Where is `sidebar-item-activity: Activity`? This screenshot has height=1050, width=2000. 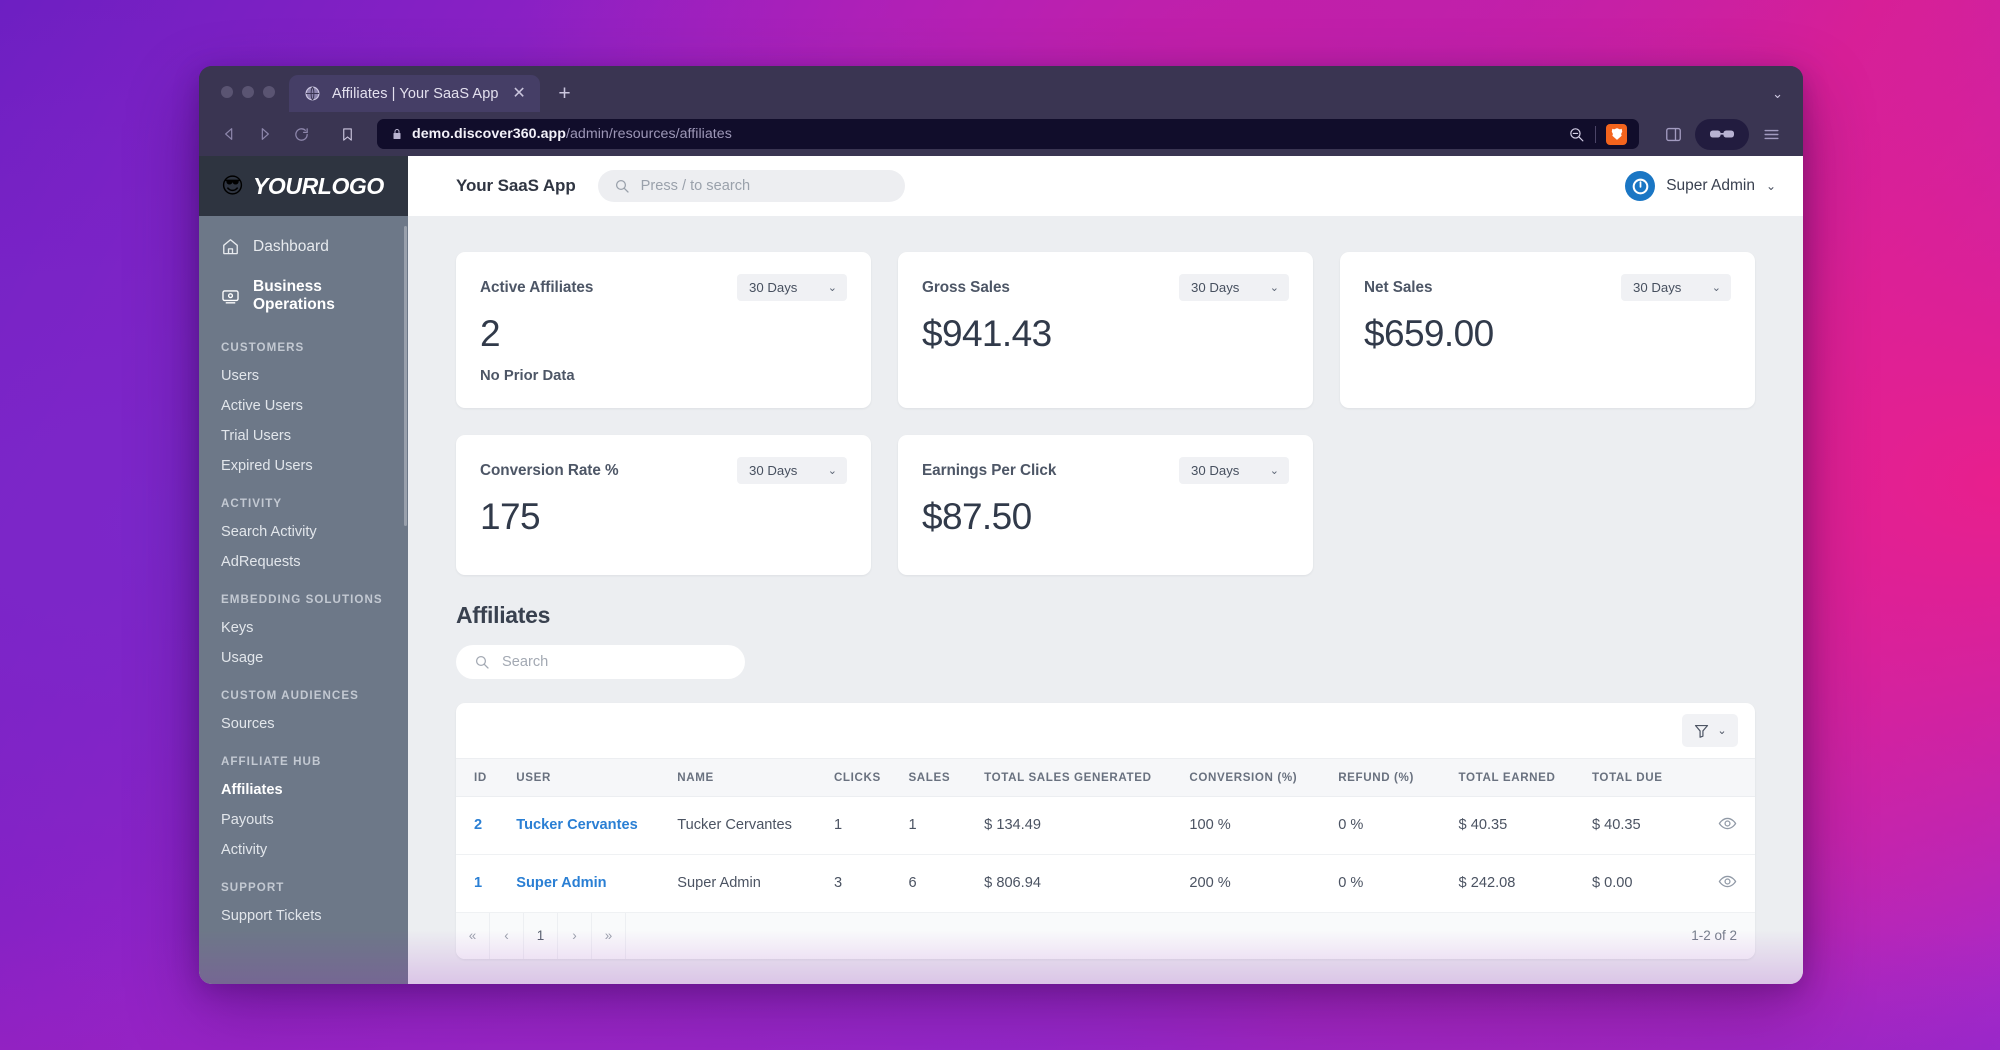
sidebar-item-activity: Activity is located at coordinates (303, 850).